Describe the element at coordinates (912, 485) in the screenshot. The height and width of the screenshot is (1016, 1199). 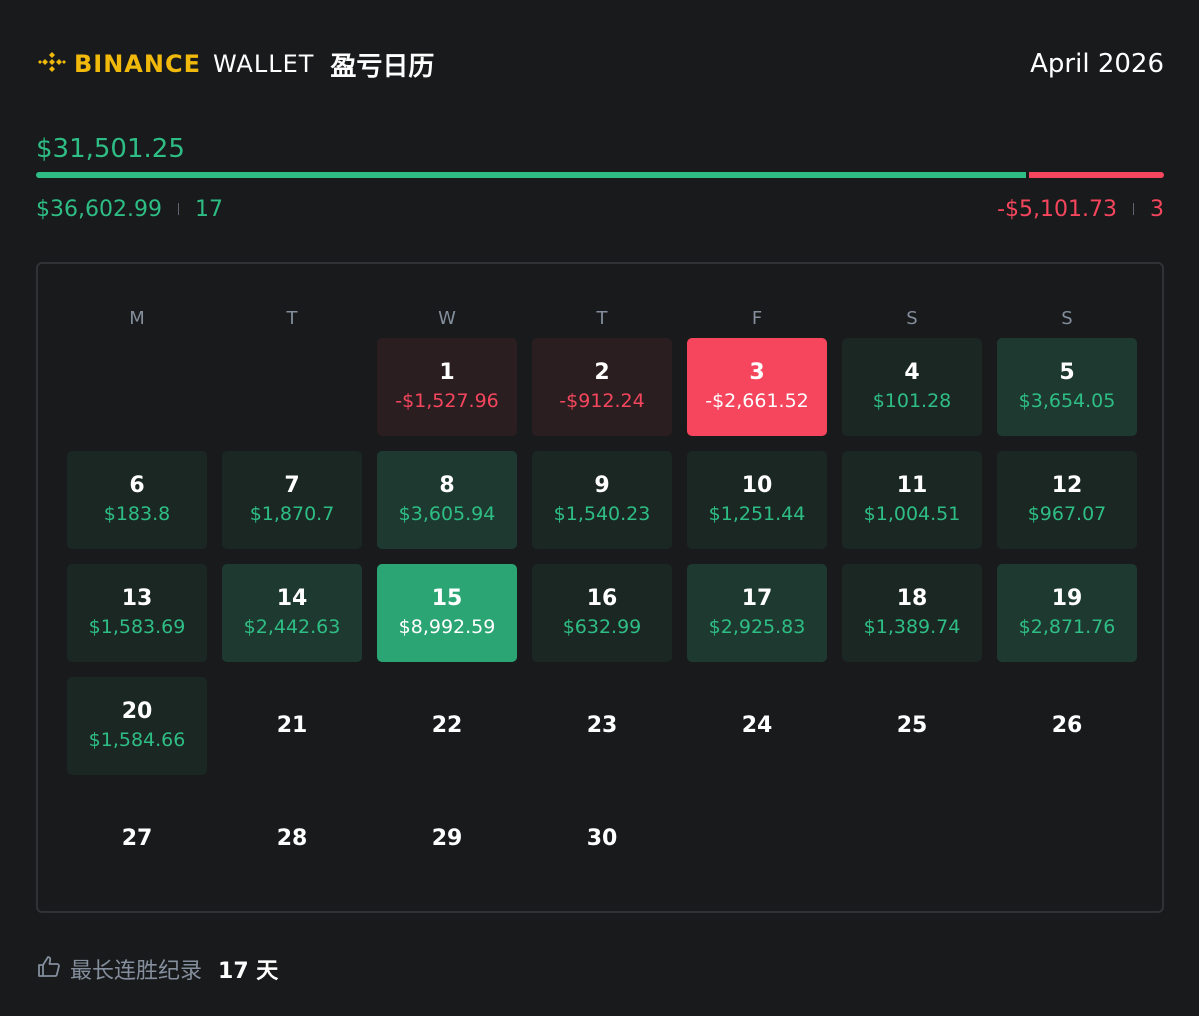
I see `day-number: 11` at that location.